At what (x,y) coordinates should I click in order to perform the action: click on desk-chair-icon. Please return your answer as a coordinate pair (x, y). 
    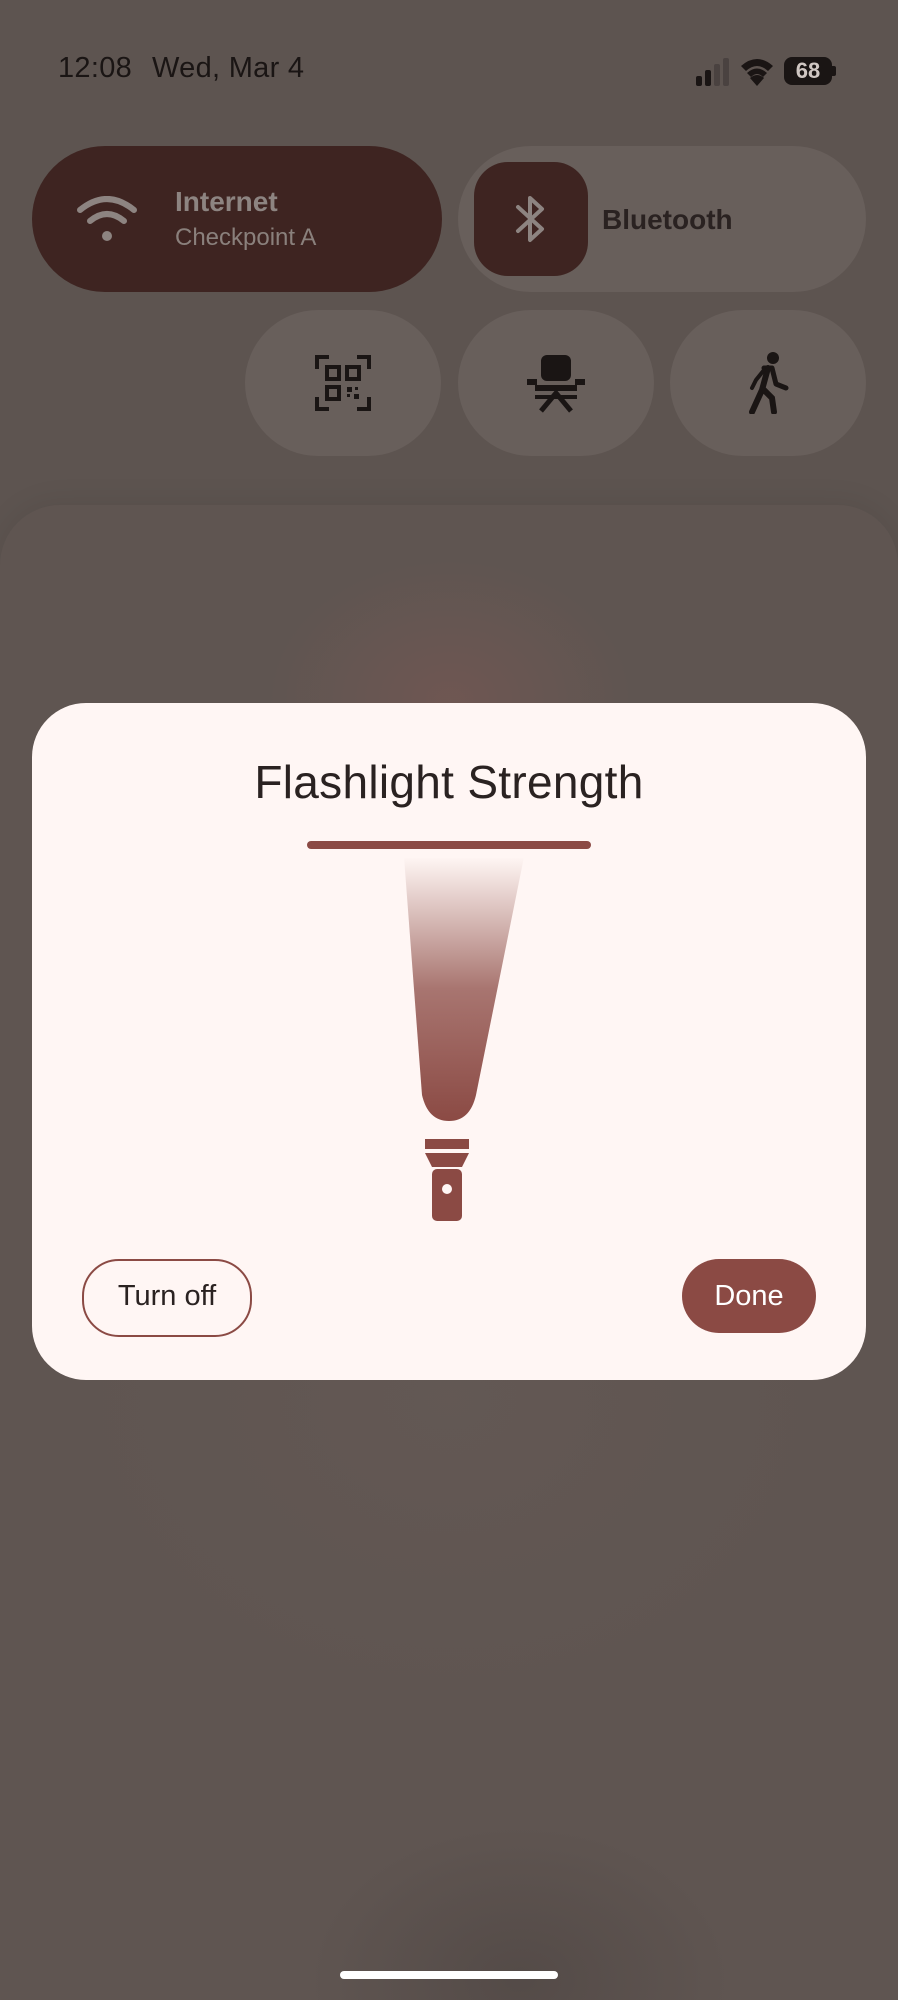
    Looking at the image, I should click on (556, 384).